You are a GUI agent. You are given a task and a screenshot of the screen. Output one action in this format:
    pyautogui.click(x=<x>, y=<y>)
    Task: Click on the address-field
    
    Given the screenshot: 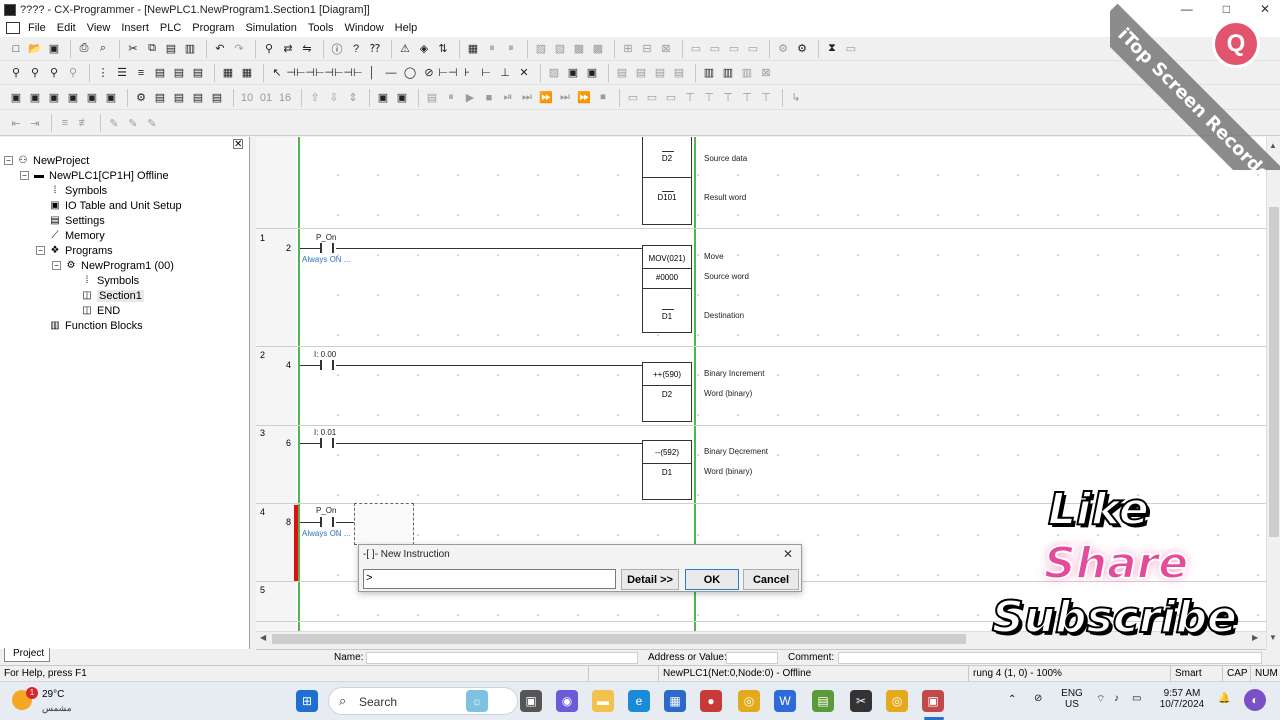 What is the action you would take?
    pyautogui.click(x=752, y=658)
    